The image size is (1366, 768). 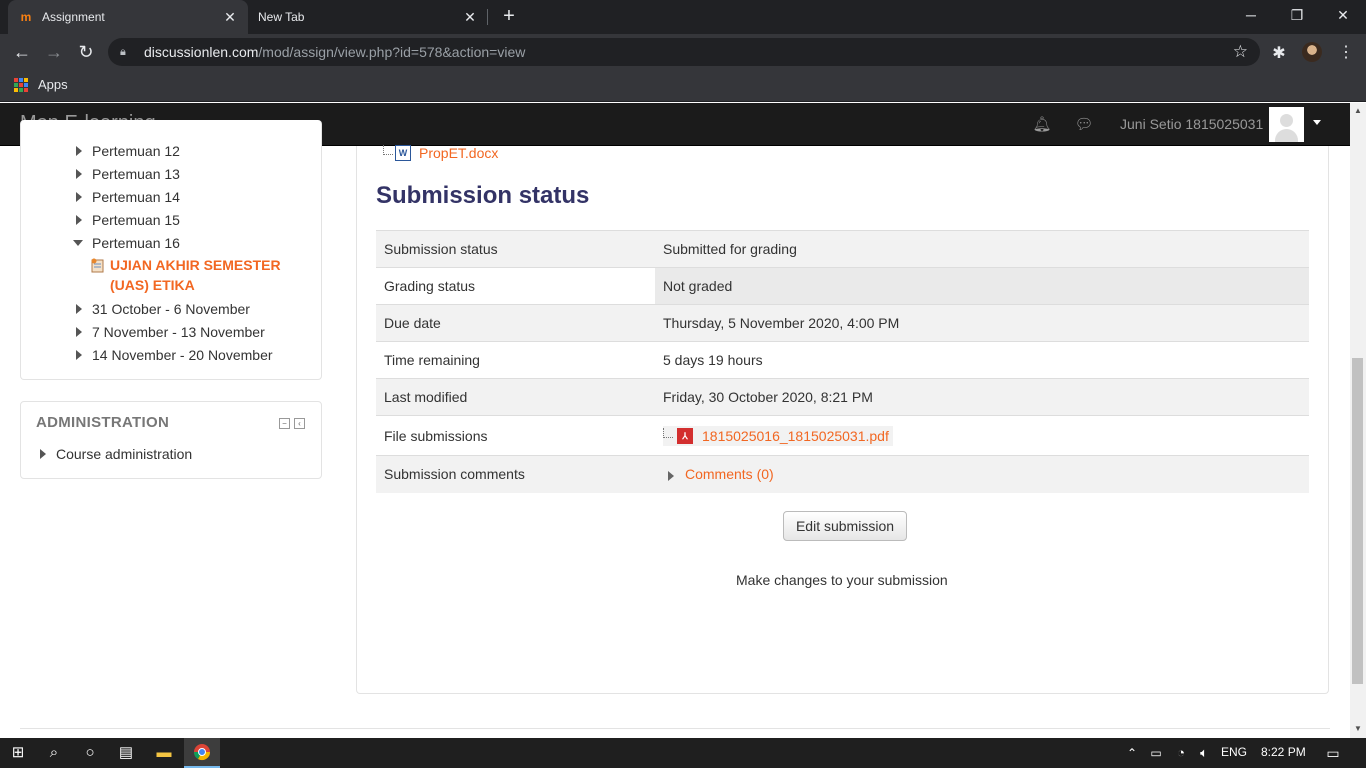 What do you see at coordinates (54, 52) in the screenshot?
I see `forward-icon: →` at bounding box center [54, 52].